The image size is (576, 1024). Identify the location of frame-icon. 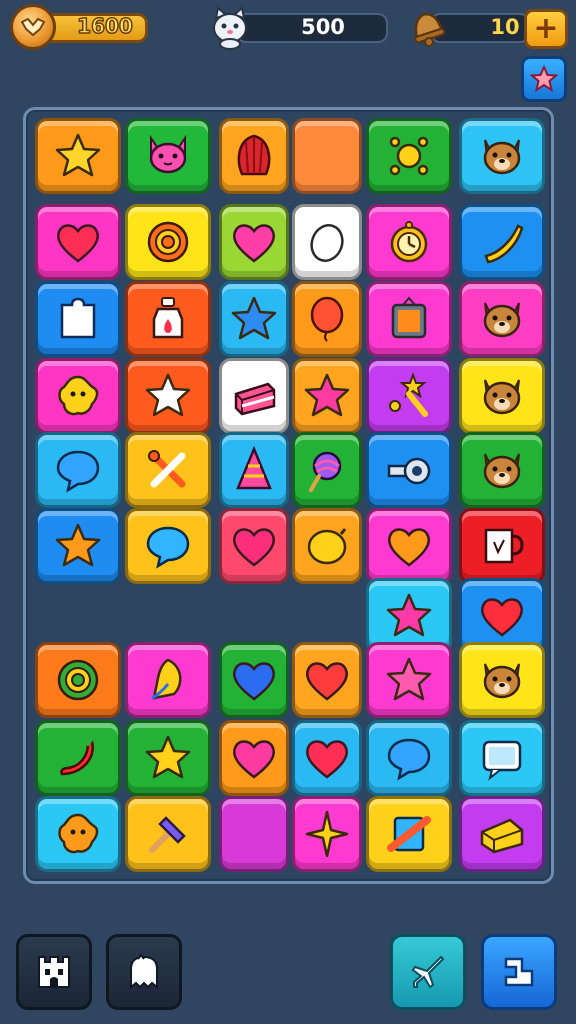
(409, 317).